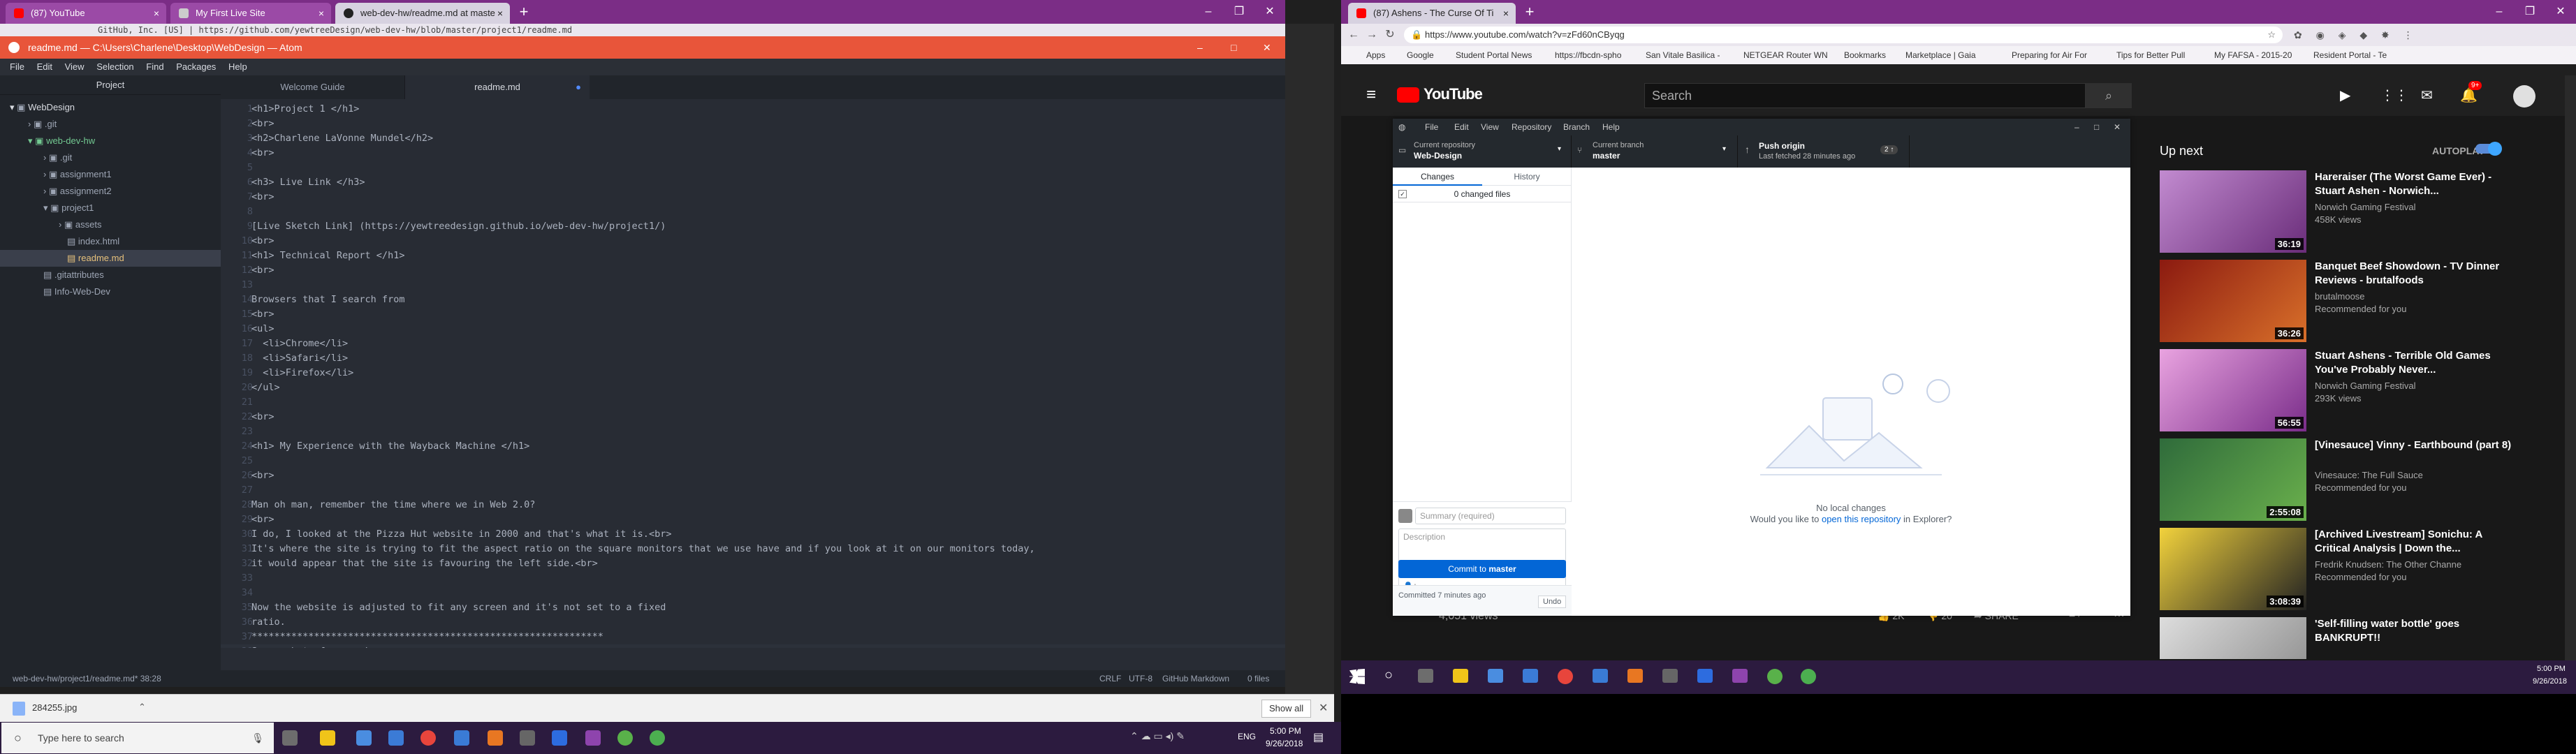  What do you see at coordinates (753, 329) in the screenshot?
I see `code-line: 16 <ul>` at bounding box center [753, 329].